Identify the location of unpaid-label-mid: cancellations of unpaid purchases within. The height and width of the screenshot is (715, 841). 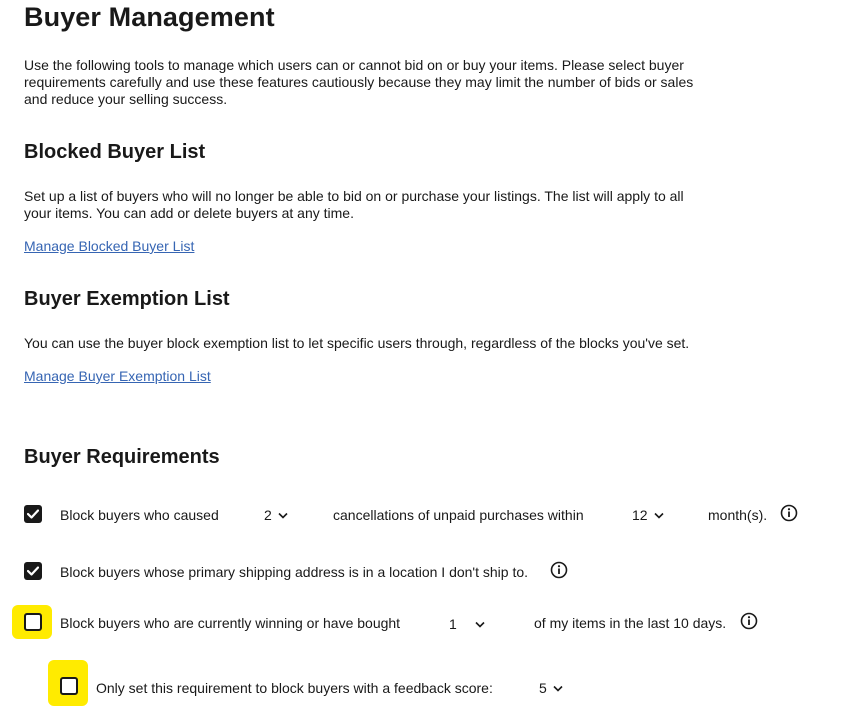
(458, 515).